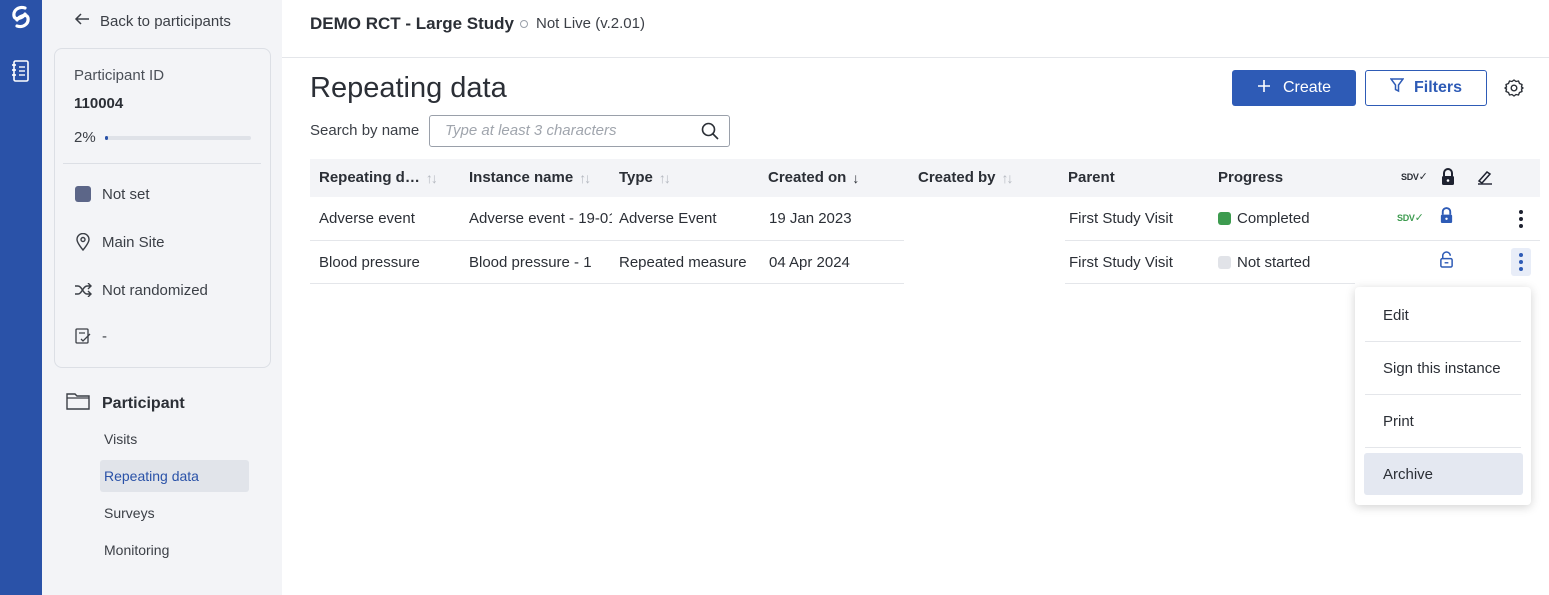 The width and height of the screenshot is (1549, 595). Describe the element at coordinates (82, 21) in the screenshot. I see `arrow-left-icon` at that location.